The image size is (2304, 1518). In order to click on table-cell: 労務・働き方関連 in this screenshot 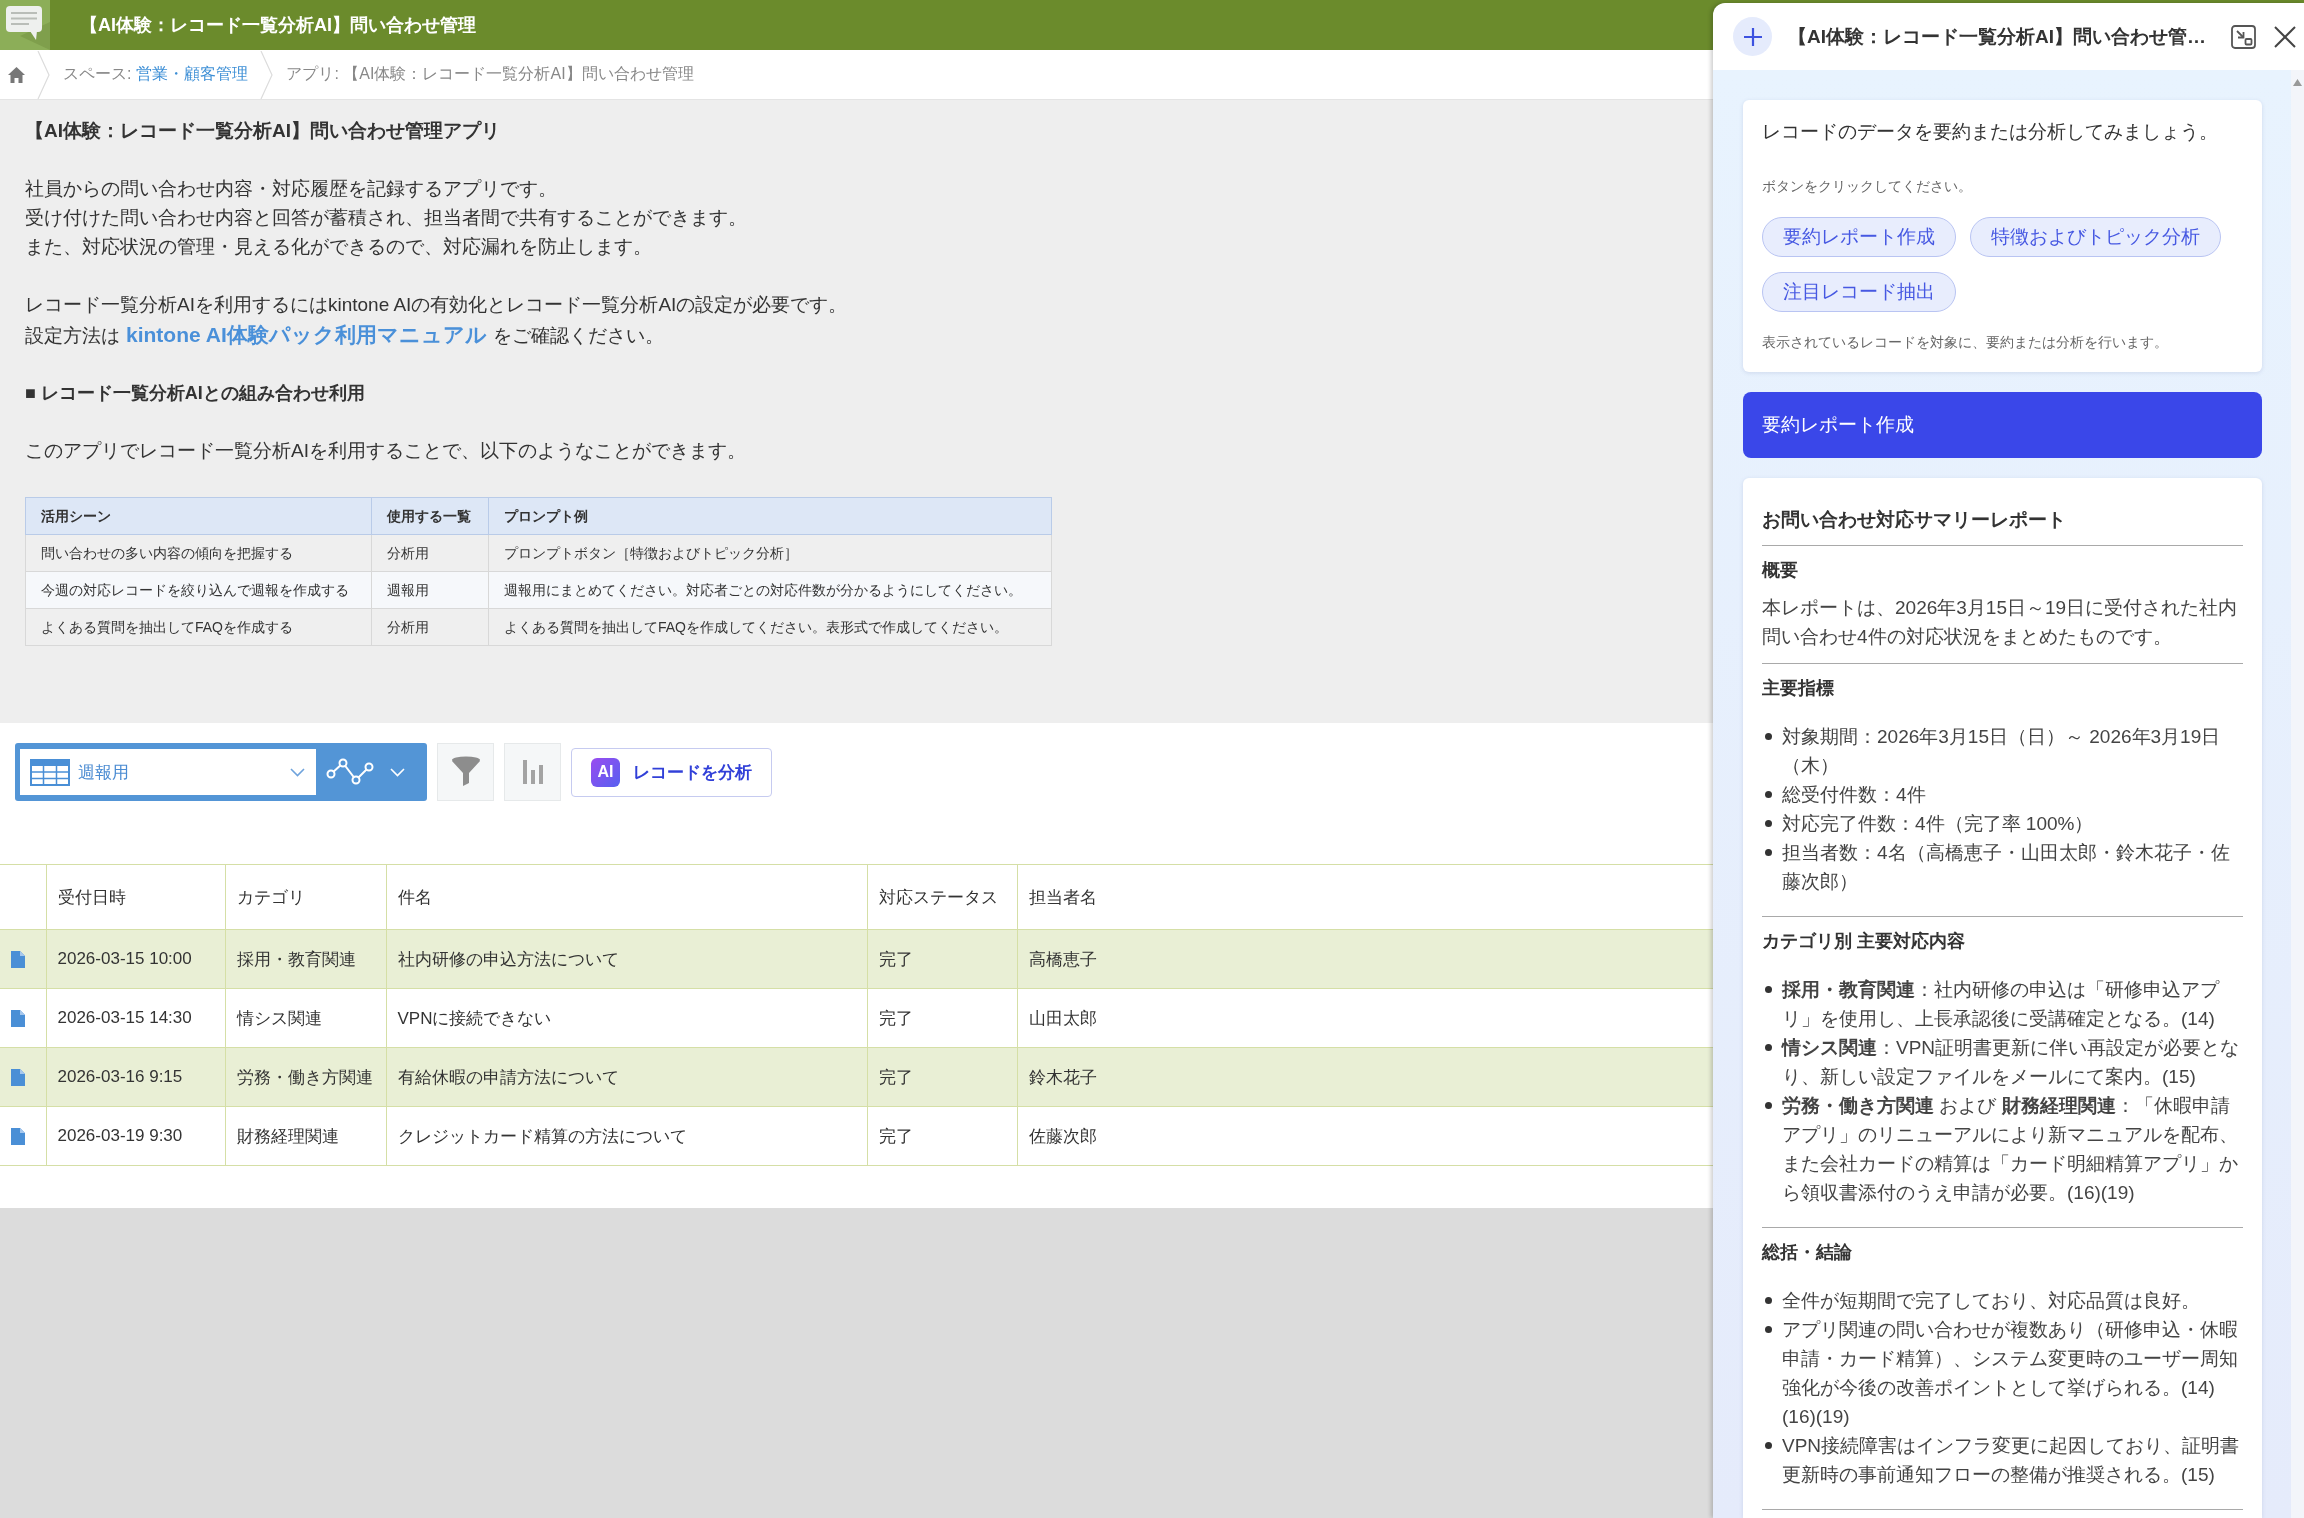, I will do `click(305, 1077)`.